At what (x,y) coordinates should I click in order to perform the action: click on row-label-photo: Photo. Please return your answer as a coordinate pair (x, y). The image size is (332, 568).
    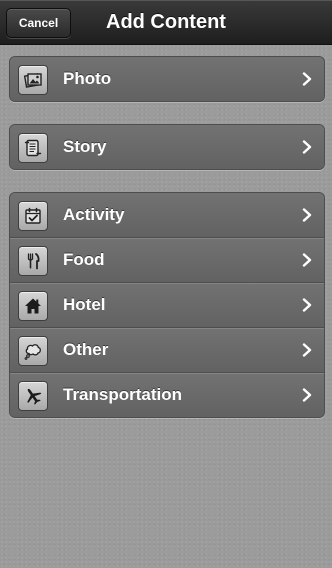
    Looking at the image, I should click on (87, 78).